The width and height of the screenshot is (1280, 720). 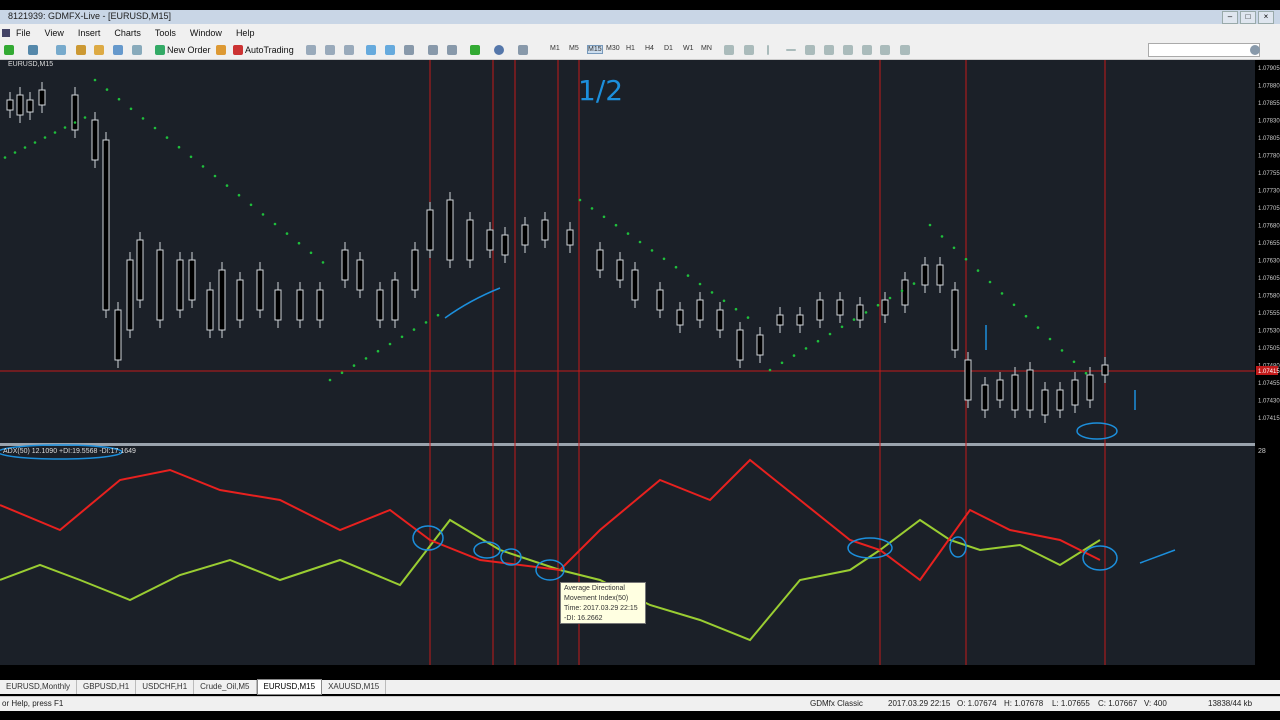 I want to click on tile-windows-button, so click(x=409, y=49).